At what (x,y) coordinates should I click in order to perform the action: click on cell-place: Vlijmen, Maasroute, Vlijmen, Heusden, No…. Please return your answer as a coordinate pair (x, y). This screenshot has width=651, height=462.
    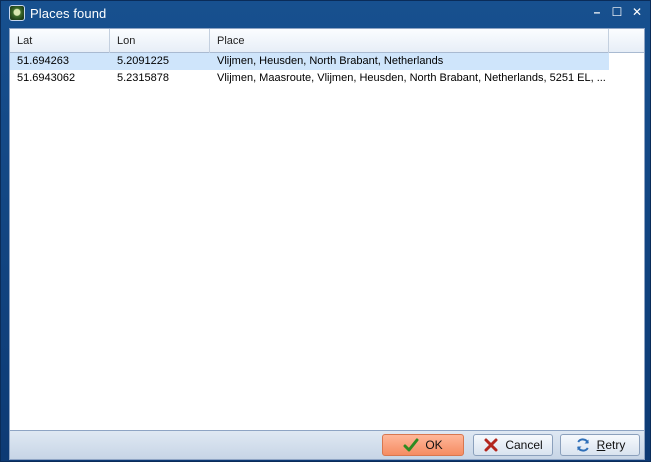
    Looking at the image, I should click on (411, 78).